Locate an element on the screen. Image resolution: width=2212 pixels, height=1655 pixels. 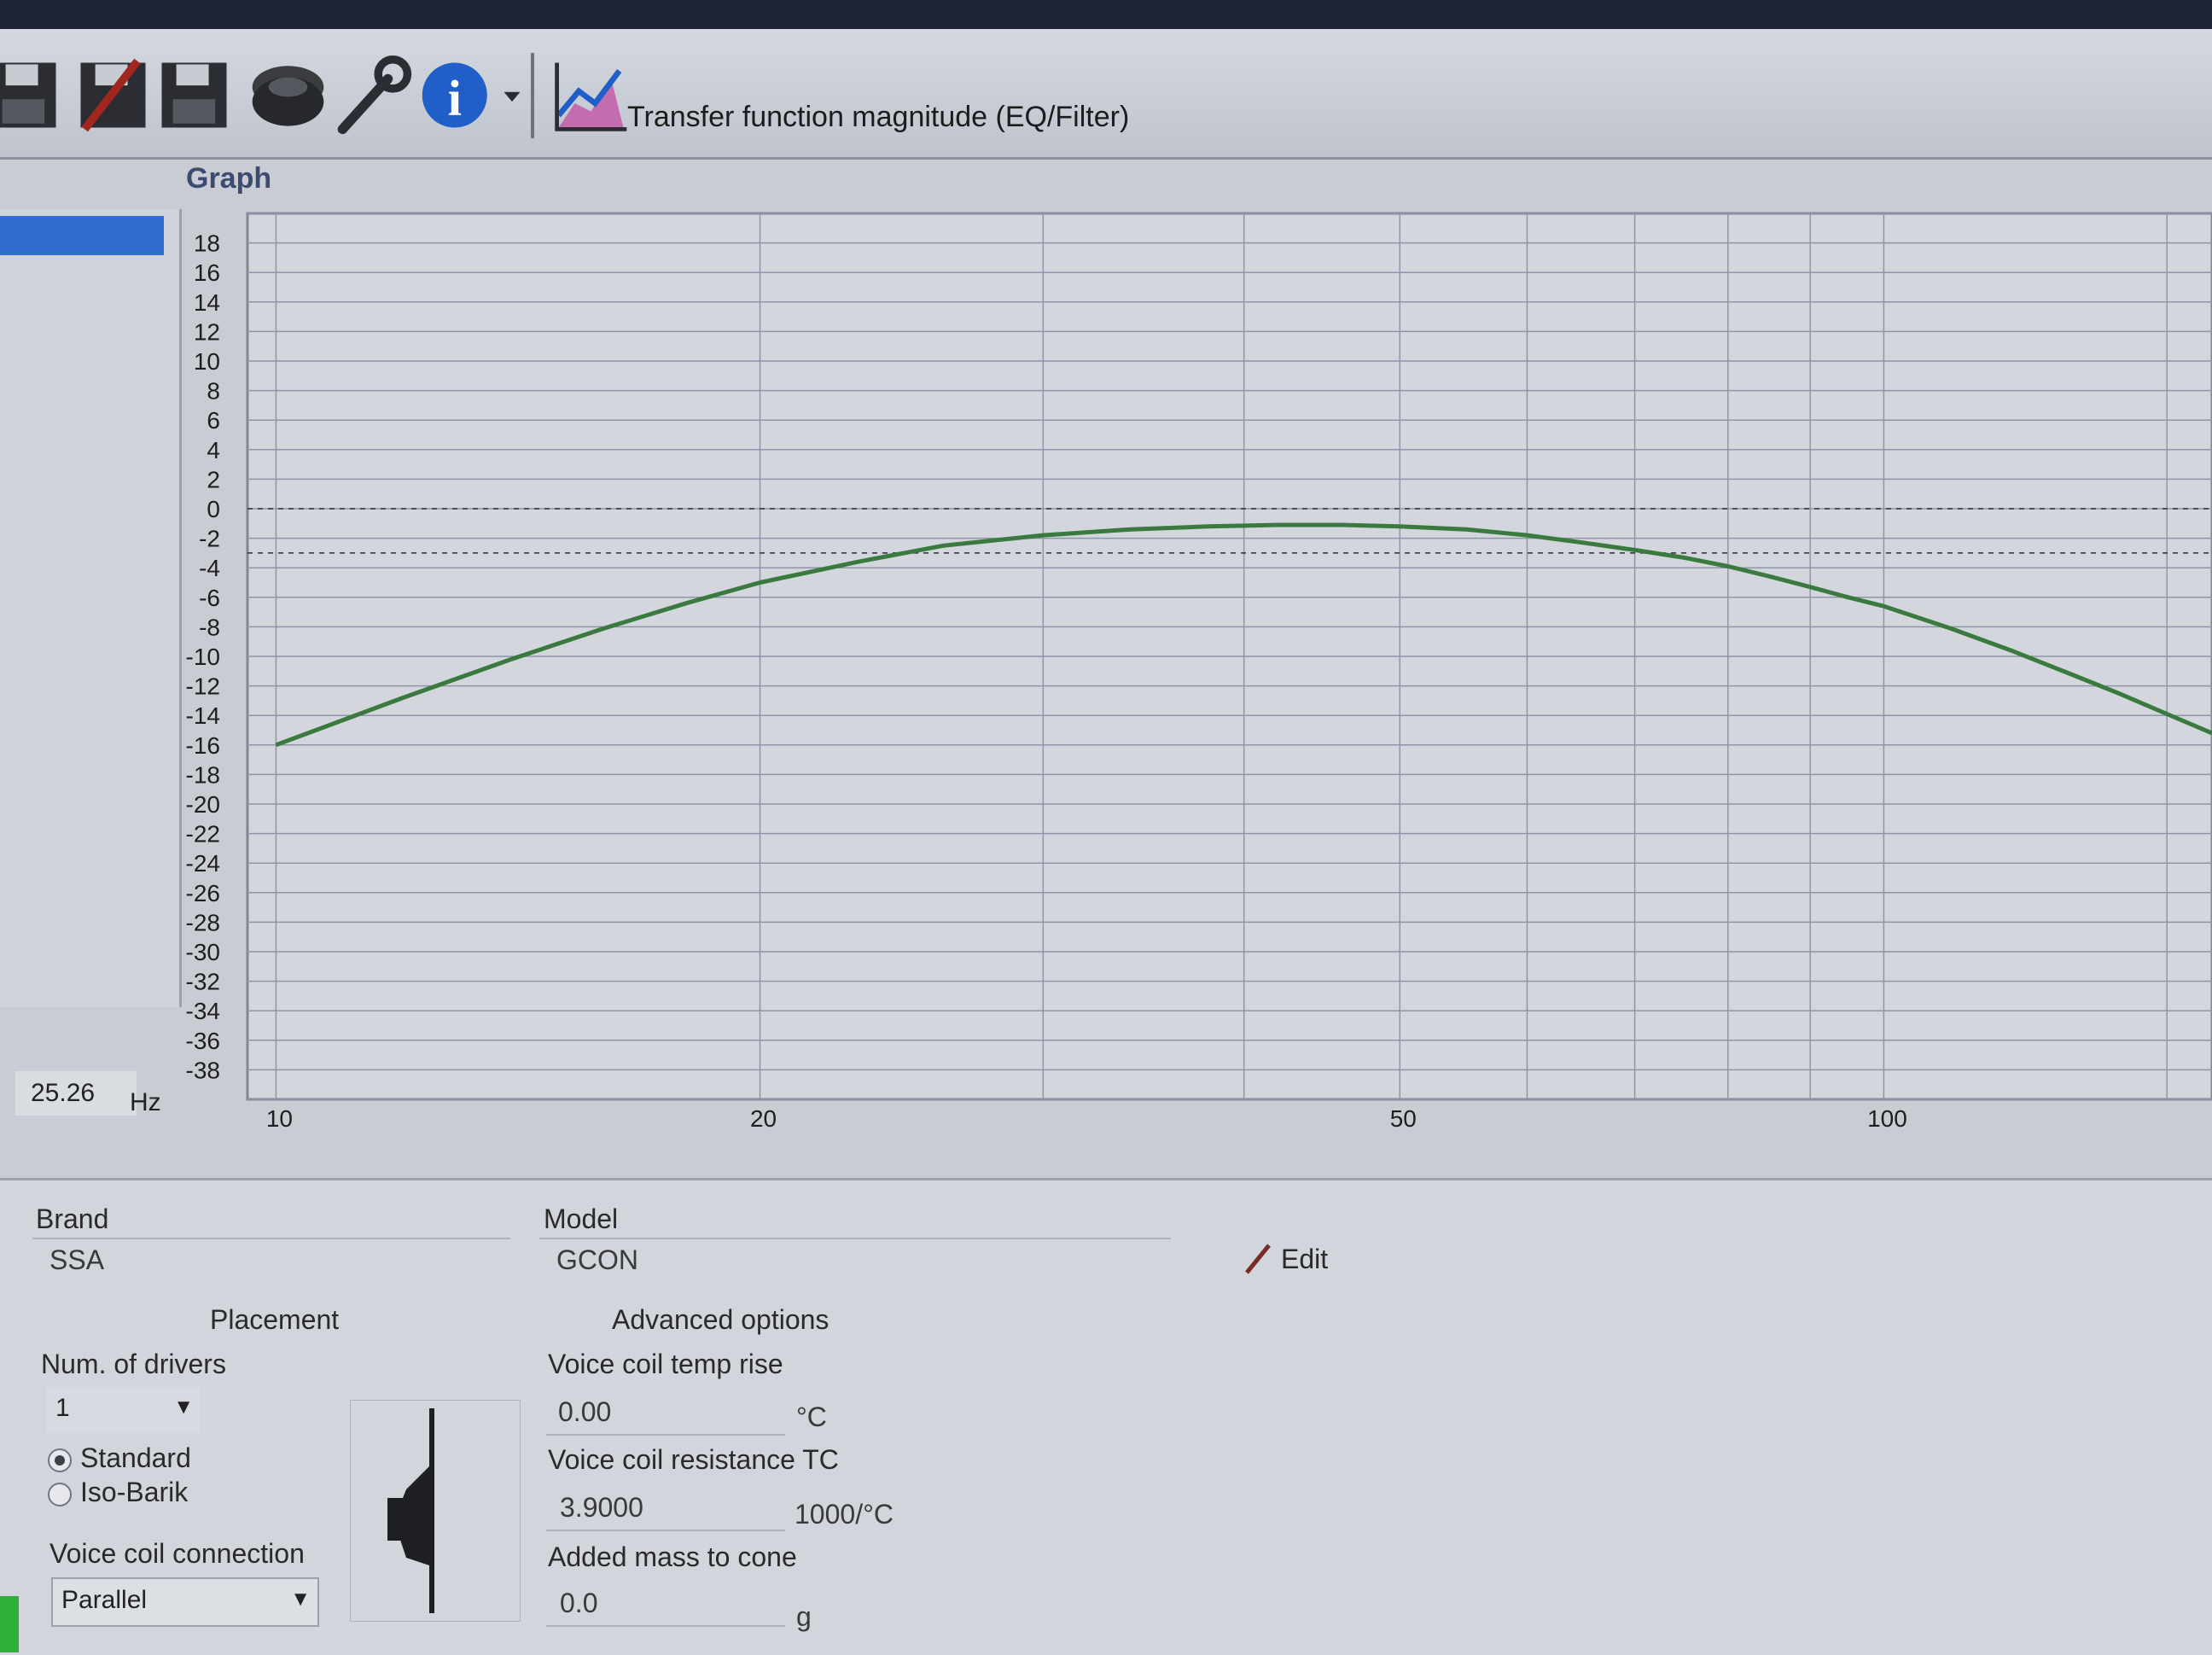
y-tick-label: -32 is located at coordinates (203, 982).